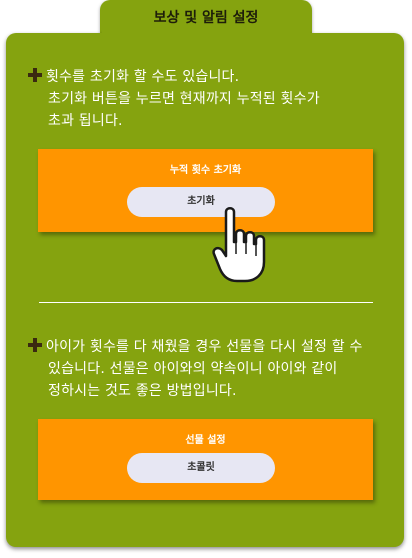  Describe the element at coordinates (239, 245) in the screenshot. I see `pointer-hand-icon` at that location.